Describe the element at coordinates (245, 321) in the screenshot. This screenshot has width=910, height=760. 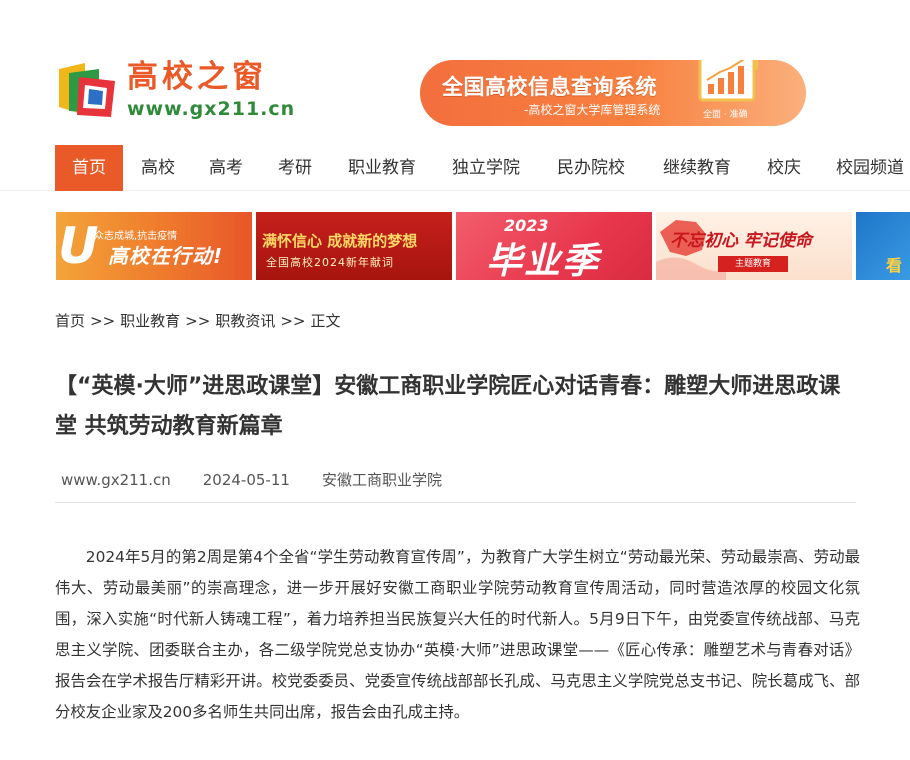
I see `breadcrumb-news: 职教资讯` at that location.